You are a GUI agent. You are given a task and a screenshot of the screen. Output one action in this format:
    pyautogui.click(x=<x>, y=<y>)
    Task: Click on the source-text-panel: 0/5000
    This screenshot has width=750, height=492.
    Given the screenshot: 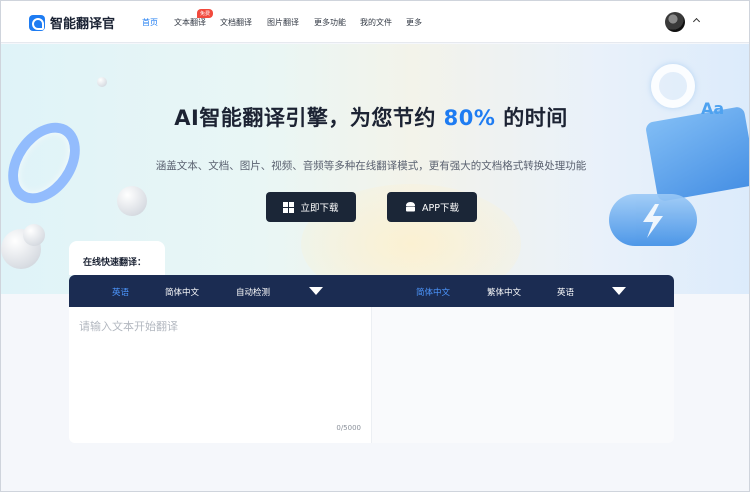 What is the action you would take?
    pyautogui.click(x=220, y=375)
    